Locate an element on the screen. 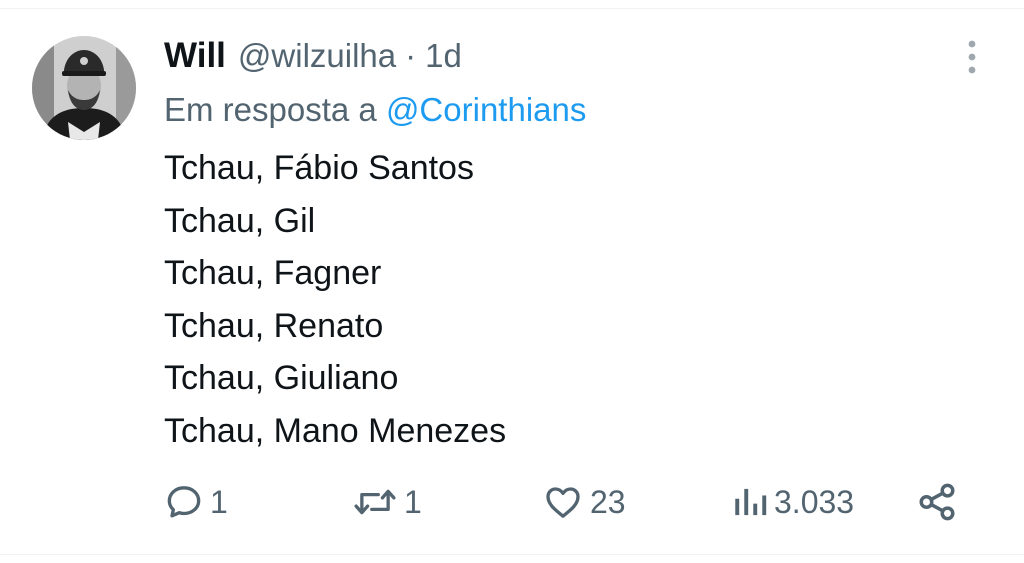 This screenshot has width=1024, height=563. more-vertical-icon is located at coordinates (972, 57).